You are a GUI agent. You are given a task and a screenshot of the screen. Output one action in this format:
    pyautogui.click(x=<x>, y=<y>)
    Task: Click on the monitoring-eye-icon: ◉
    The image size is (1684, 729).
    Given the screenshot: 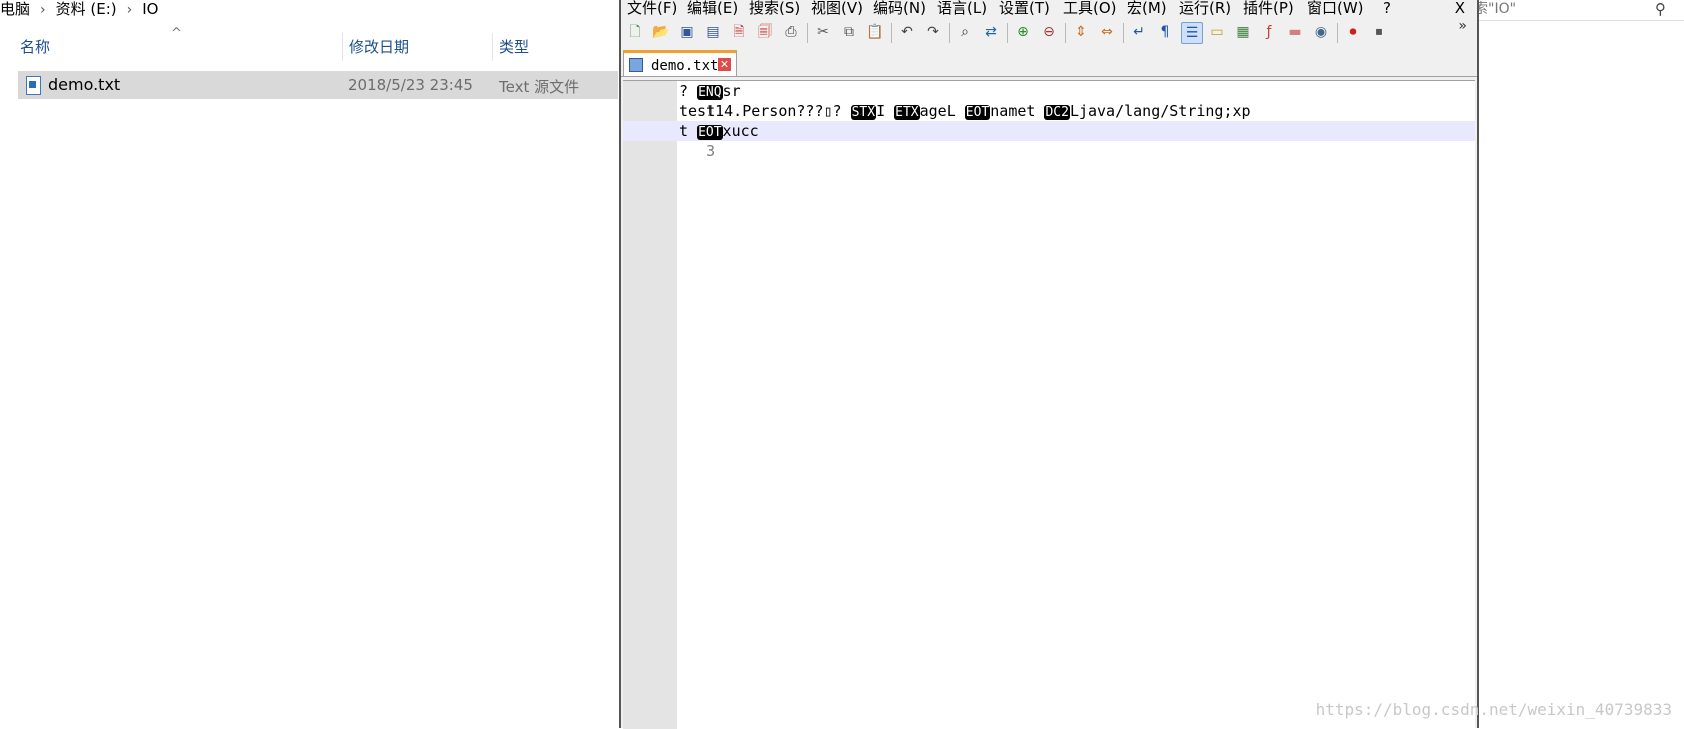 What is the action you would take?
    pyautogui.click(x=1321, y=32)
    